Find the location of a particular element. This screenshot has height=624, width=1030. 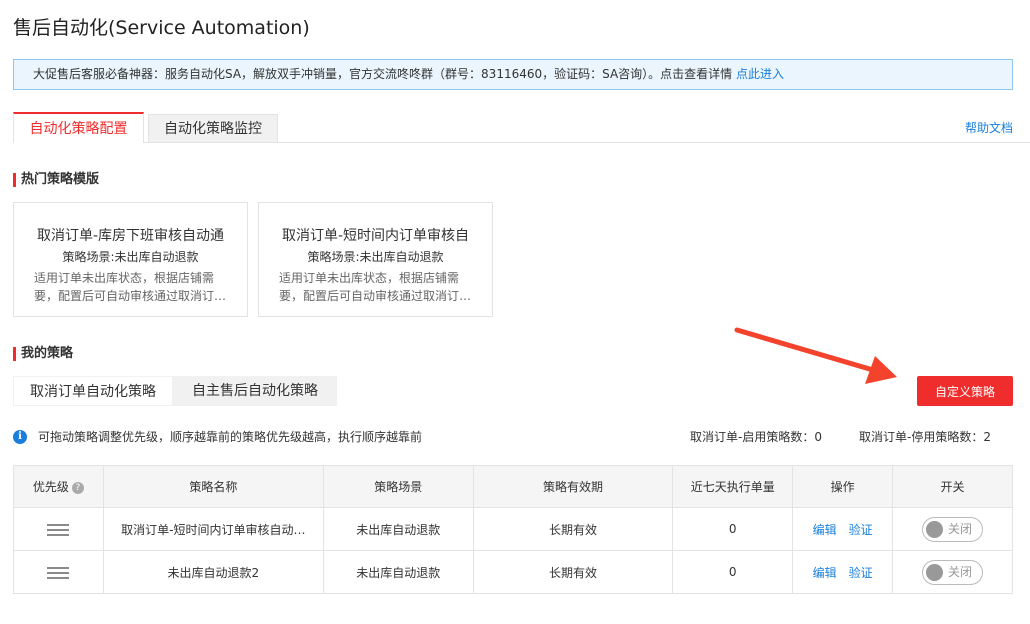

col-validity: 策略有效期 is located at coordinates (573, 486).